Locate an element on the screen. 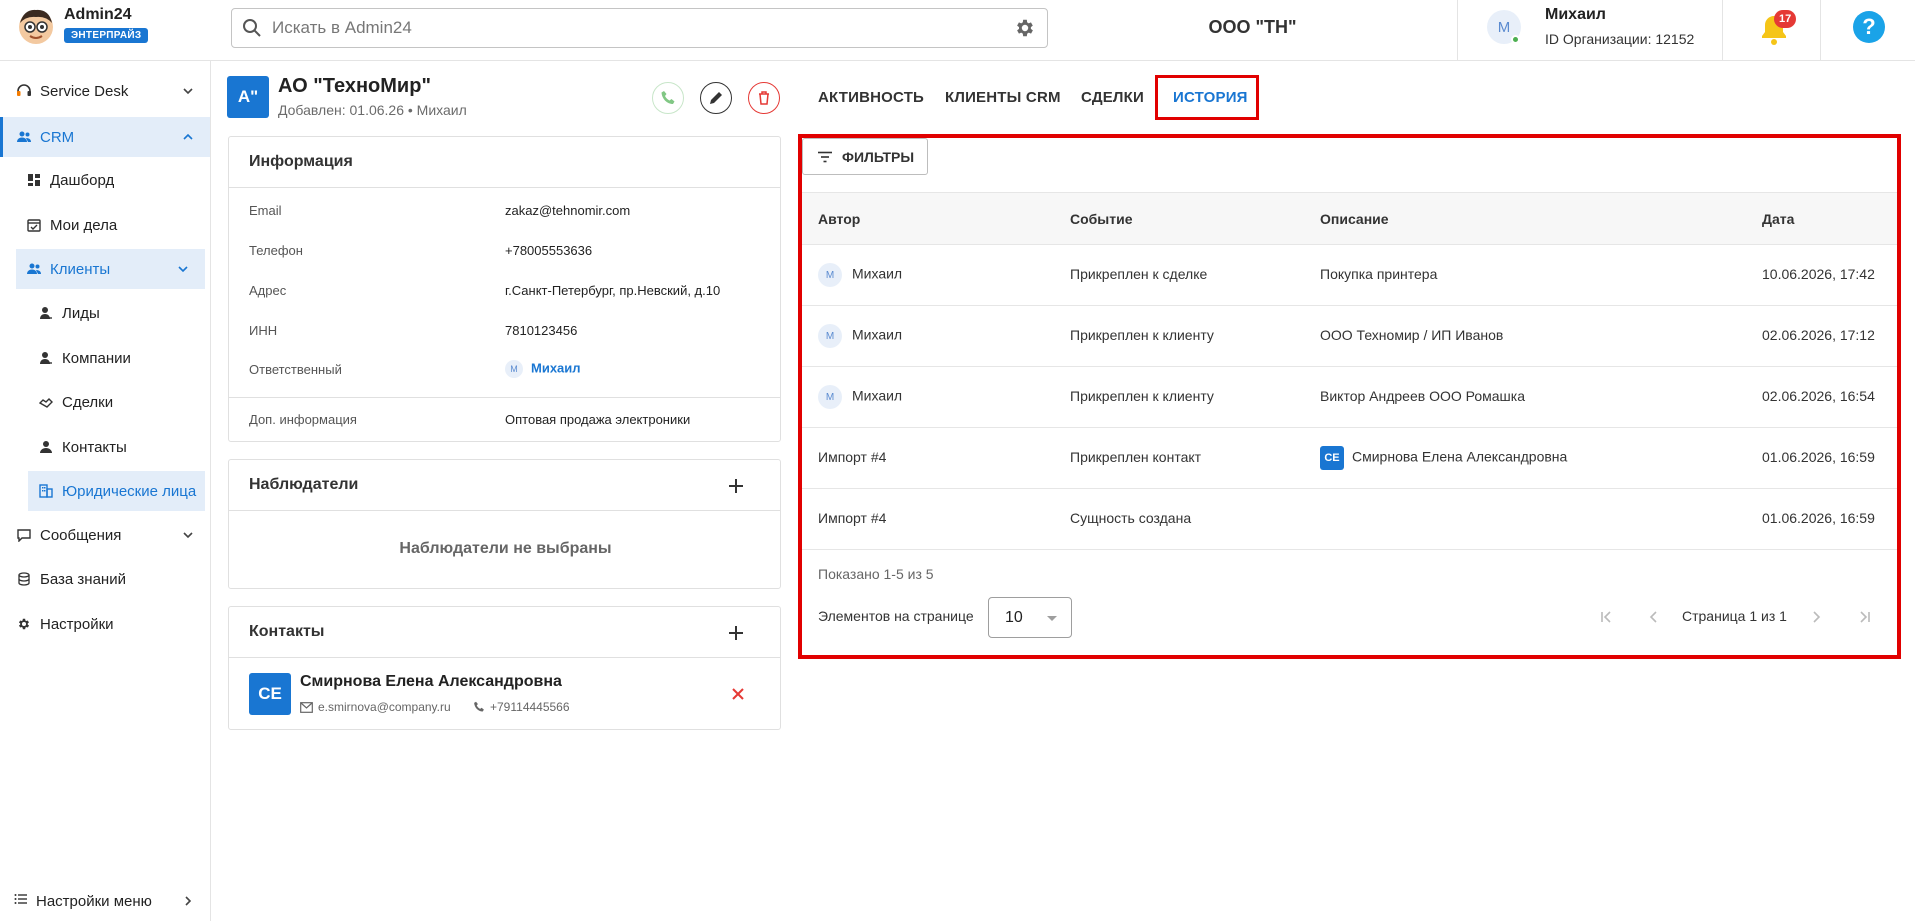  sidebar-item-companies: Компании is located at coordinates (105, 358).